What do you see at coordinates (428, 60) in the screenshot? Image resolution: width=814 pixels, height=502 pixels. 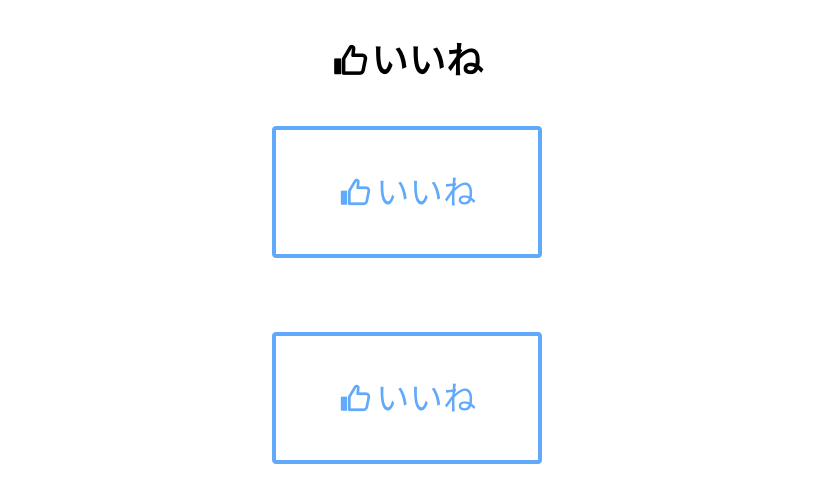 I see `heading-text: いいね` at bounding box center [428, 60].